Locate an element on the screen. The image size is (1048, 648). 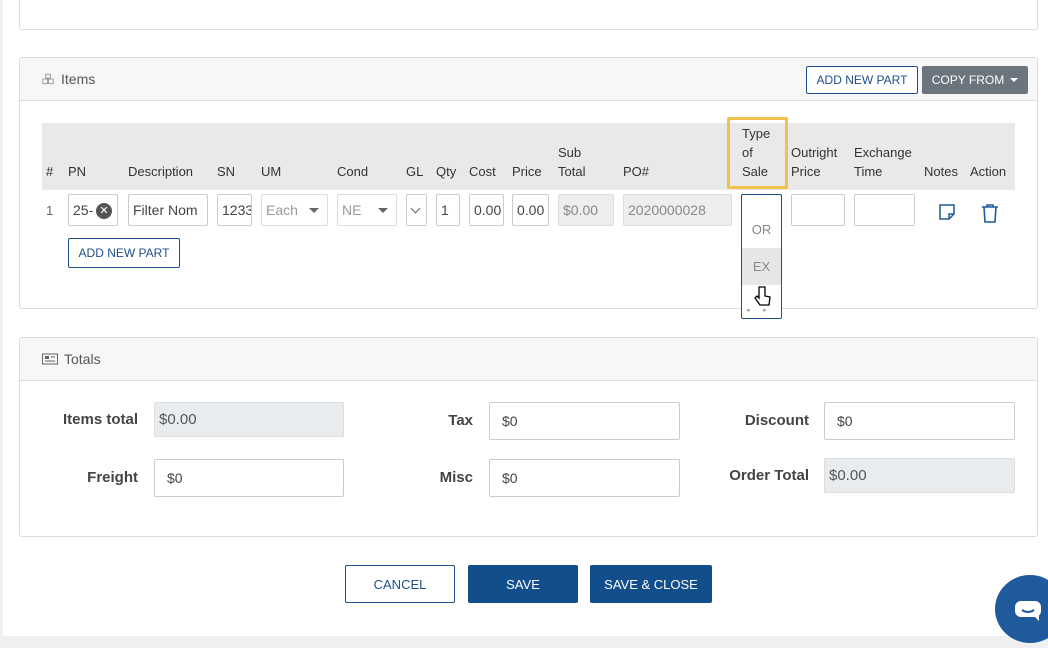
save-button: SAVE is located at coordinates (523, 584).